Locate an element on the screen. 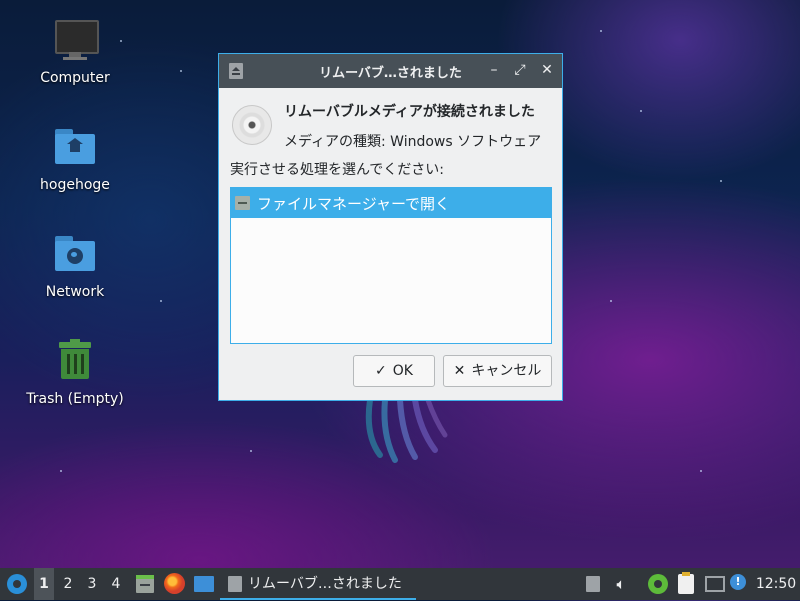 The height and width of the screenshot is (601, 800). volume-icon: 🔈︎ is located at coordinates (621, 584).